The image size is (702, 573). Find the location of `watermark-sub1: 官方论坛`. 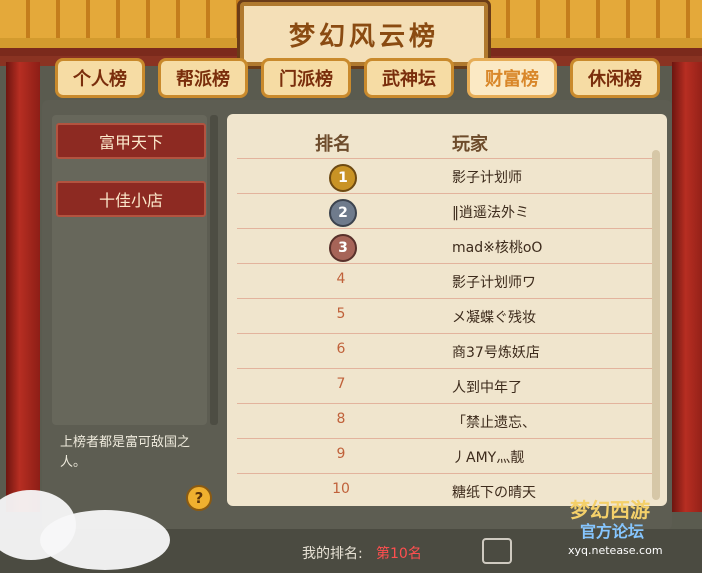

watermark-sub1: 官方论坛 is located at coordinates (612, 531).